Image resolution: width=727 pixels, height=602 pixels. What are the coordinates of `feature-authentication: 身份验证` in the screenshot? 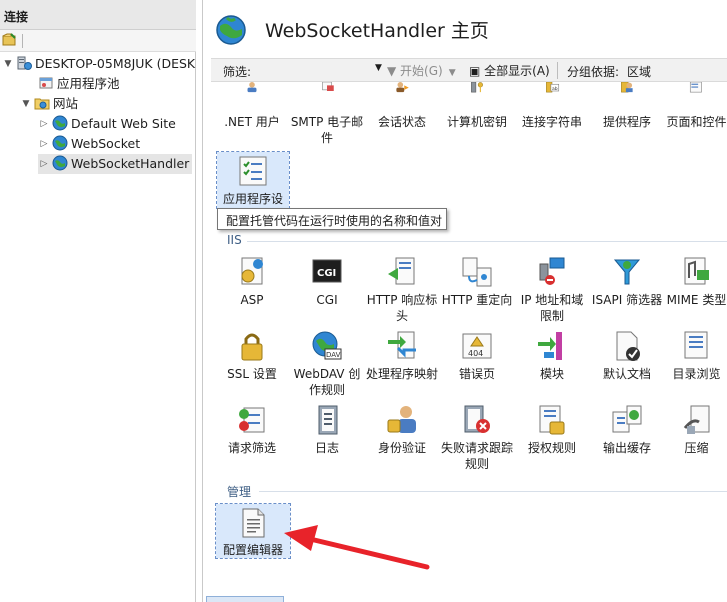 It's located at (402, 430).